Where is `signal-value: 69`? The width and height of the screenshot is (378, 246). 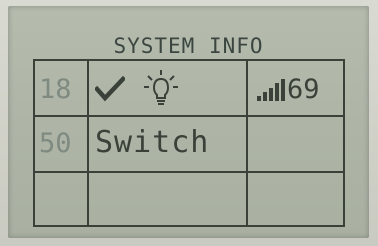 signal-value: 69 is located at coordinates (303, 89).